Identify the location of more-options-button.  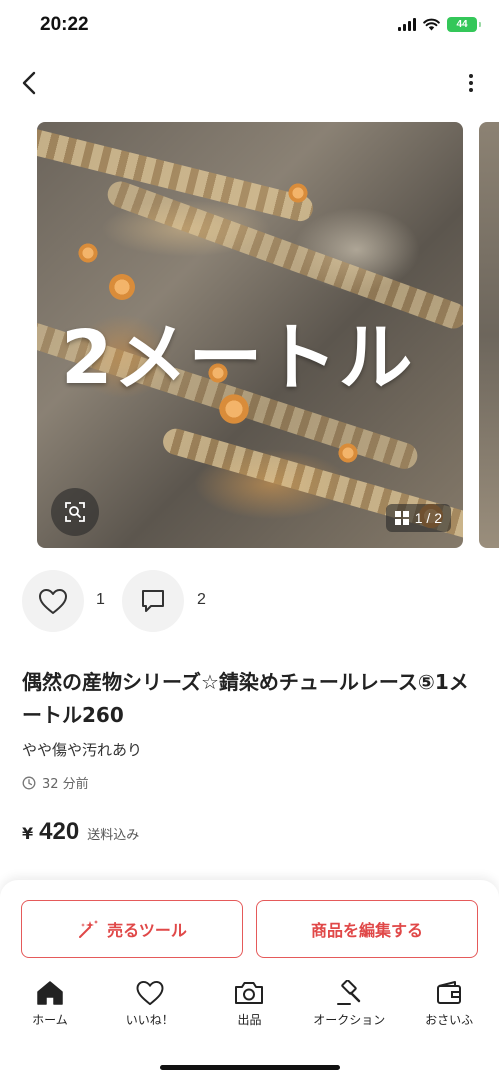
(471, 83).